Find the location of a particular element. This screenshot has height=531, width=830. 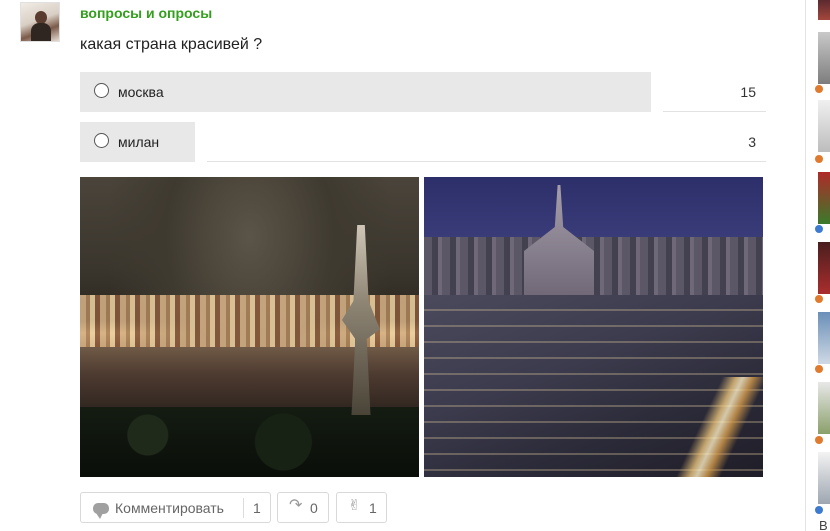

poll-question: какая страна красивей ? is located at coordinates (171, 44).